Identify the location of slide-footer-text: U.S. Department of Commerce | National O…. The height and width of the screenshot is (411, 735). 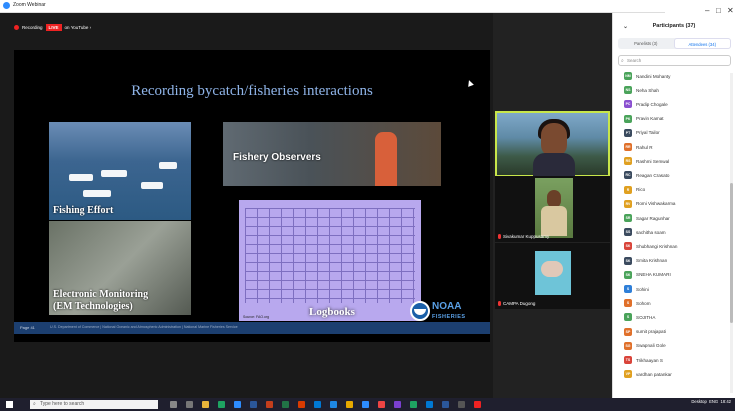
(144, 327).